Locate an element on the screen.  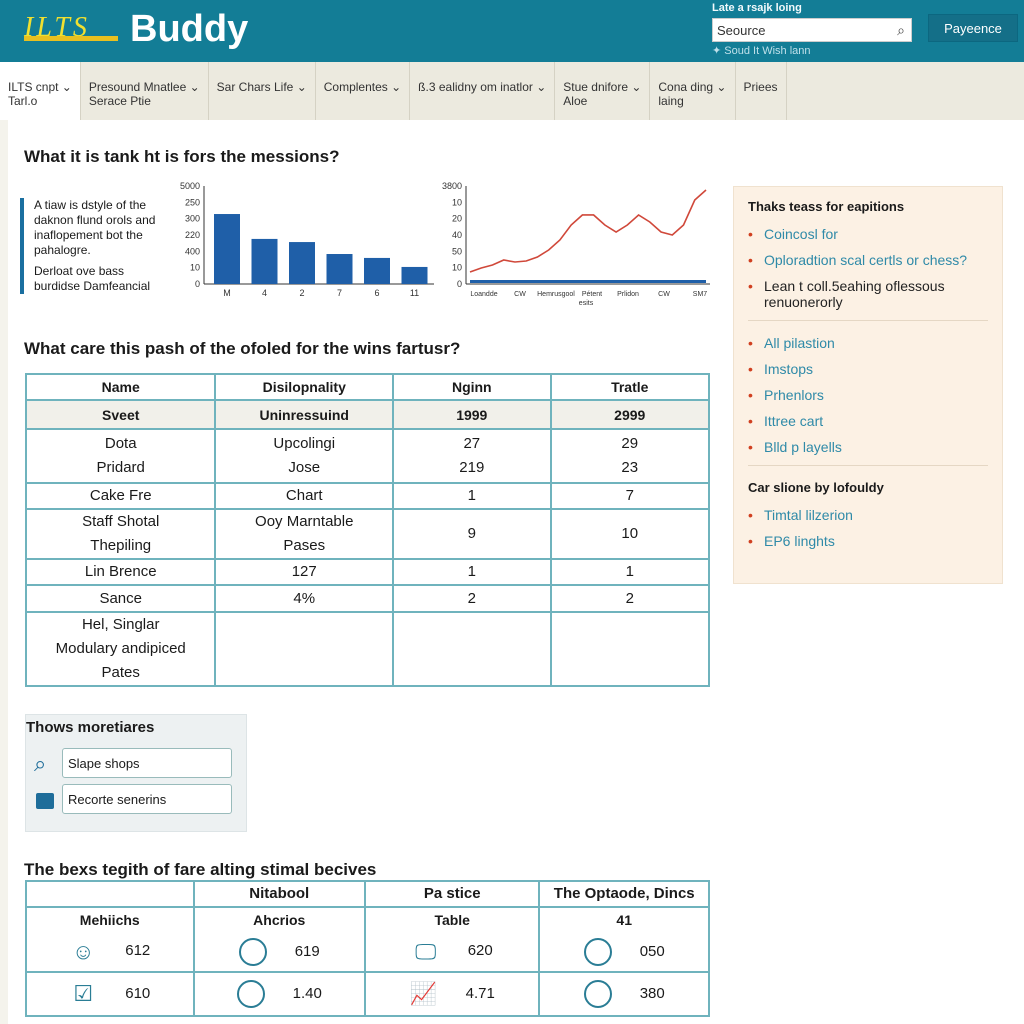
table-cell: 9 is located at coordinates (472, 534).